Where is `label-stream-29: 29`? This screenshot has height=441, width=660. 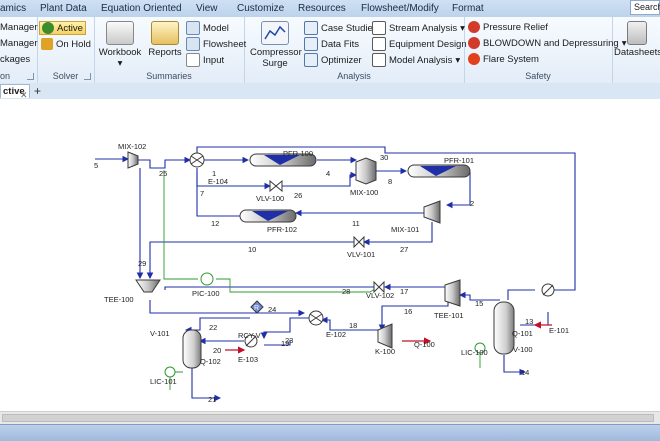 label-stream-29: 29 is located at coordinates (142, 263).